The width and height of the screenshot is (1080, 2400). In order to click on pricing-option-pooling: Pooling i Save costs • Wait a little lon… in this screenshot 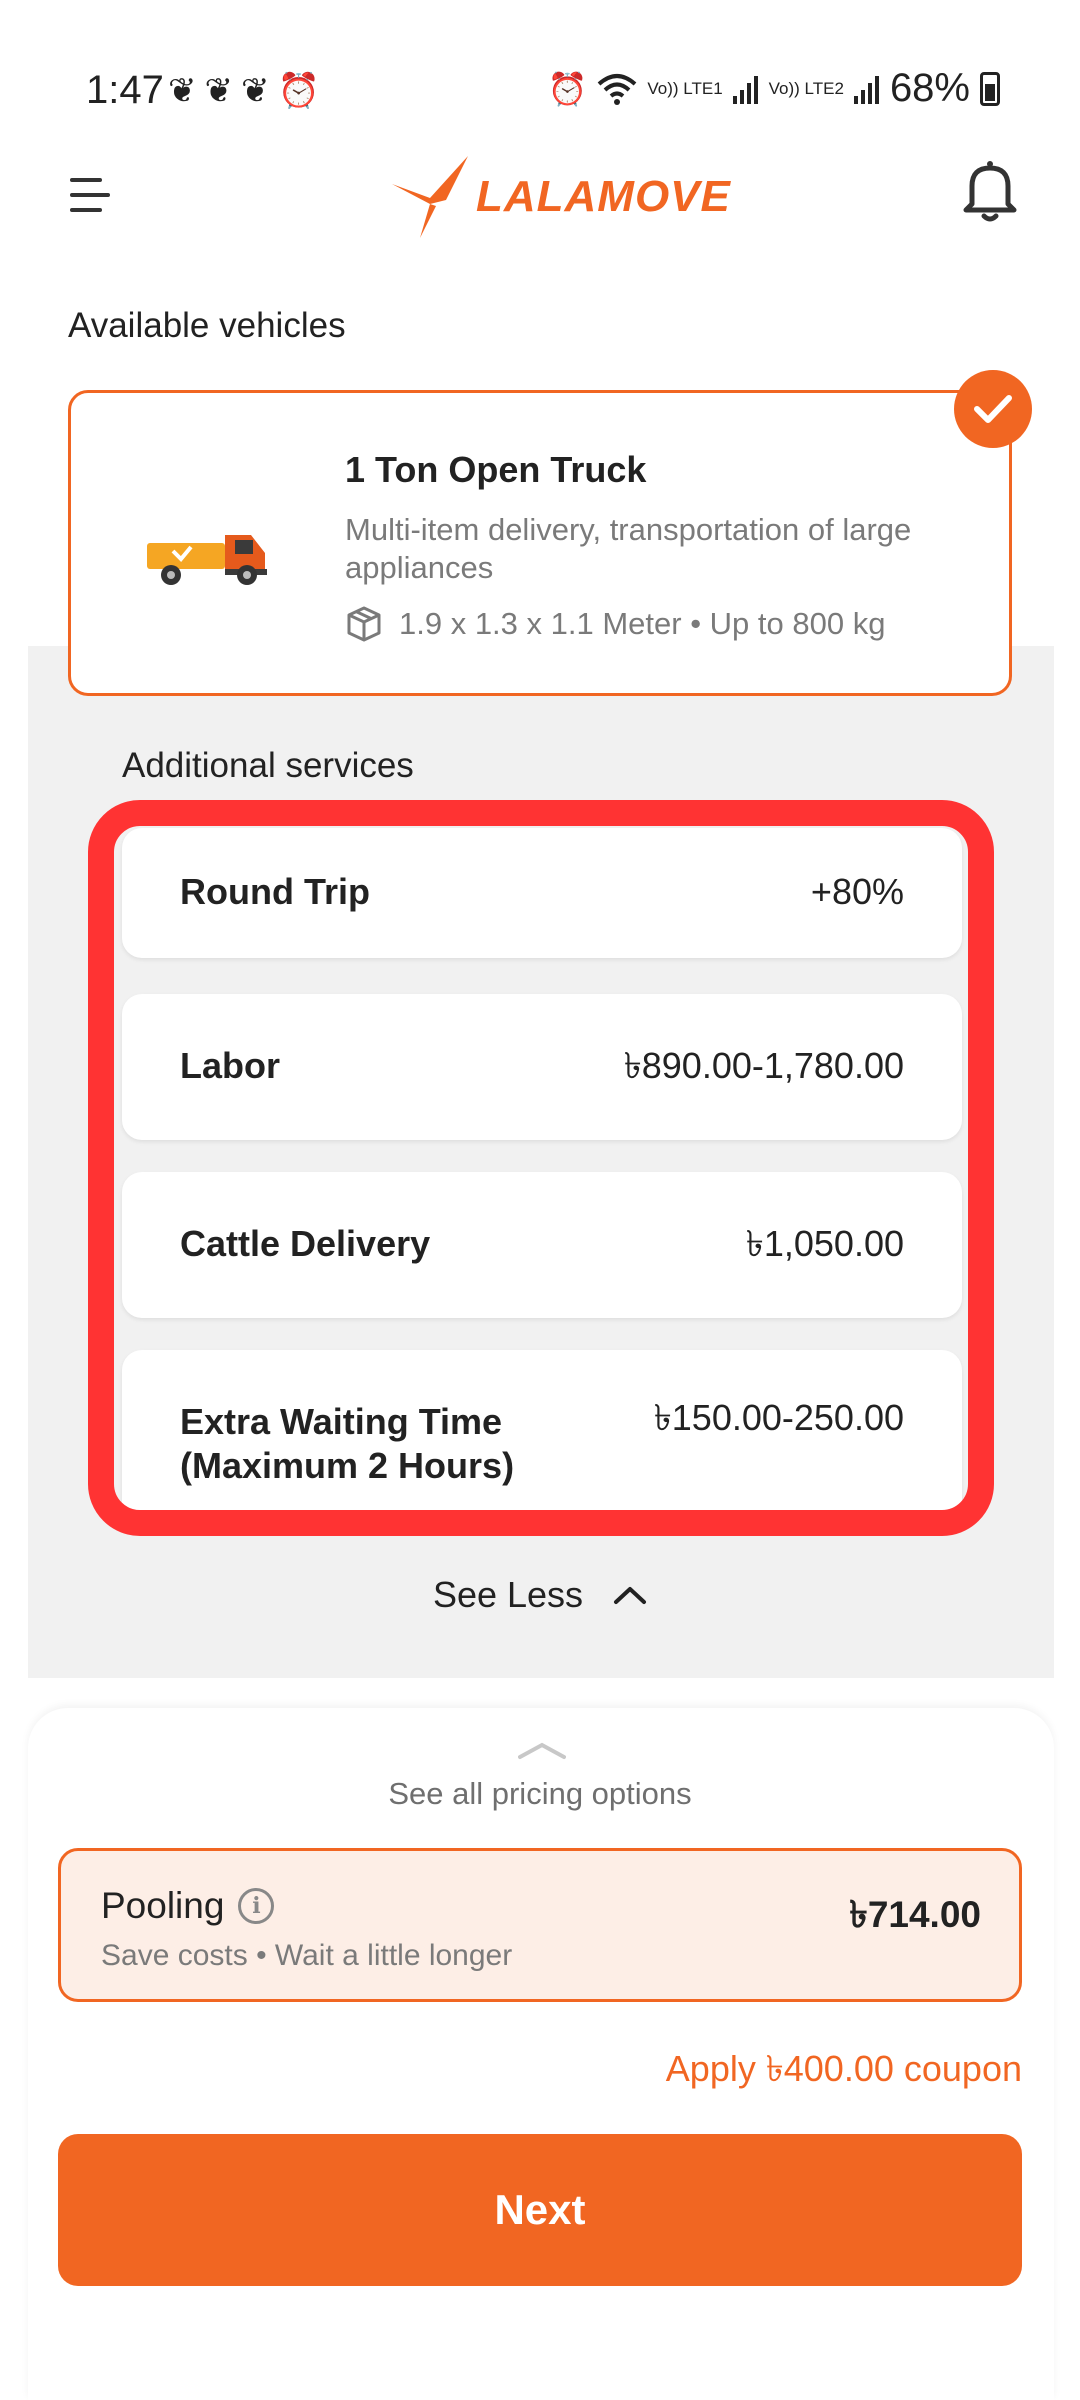, I will do `click(540, 1925)`.